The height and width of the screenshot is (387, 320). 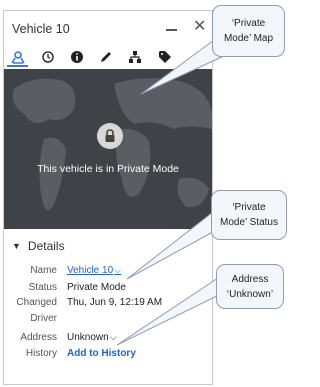 What do you see at coordinates (248, 38) in the screenshot?
I see `callout-text: Mode’ Map` at bounding box center [248, 38].